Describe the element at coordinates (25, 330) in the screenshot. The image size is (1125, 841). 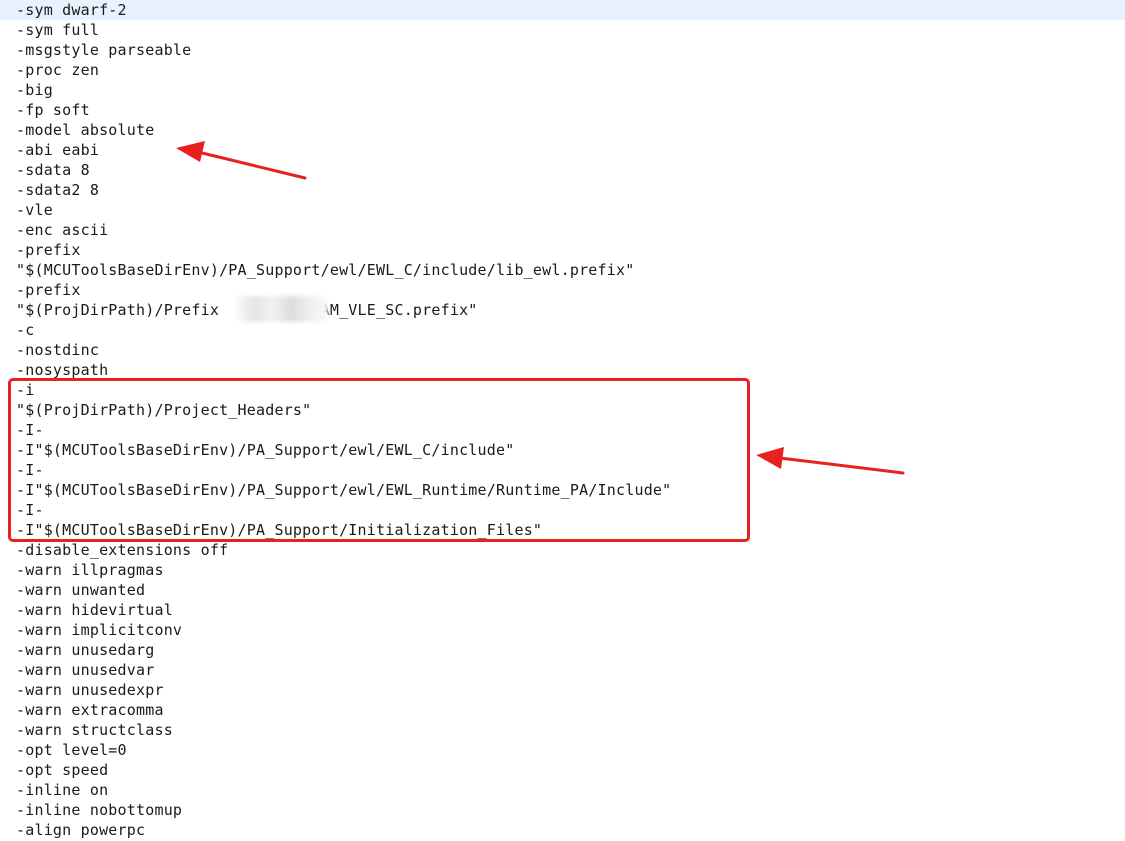
I see `editor-line-text: -c` at that location.